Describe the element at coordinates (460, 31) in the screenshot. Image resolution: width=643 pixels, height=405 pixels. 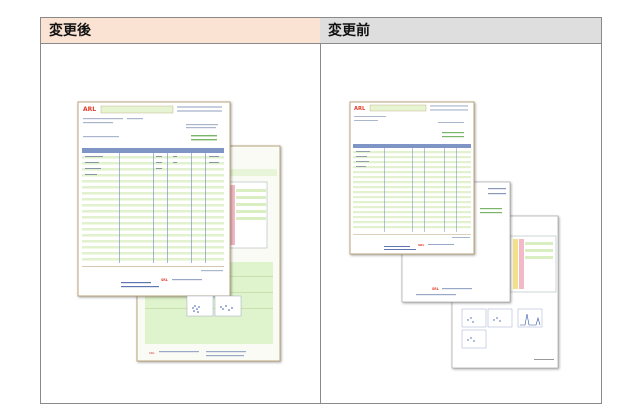
I see `before-header: 変更前` at that location.